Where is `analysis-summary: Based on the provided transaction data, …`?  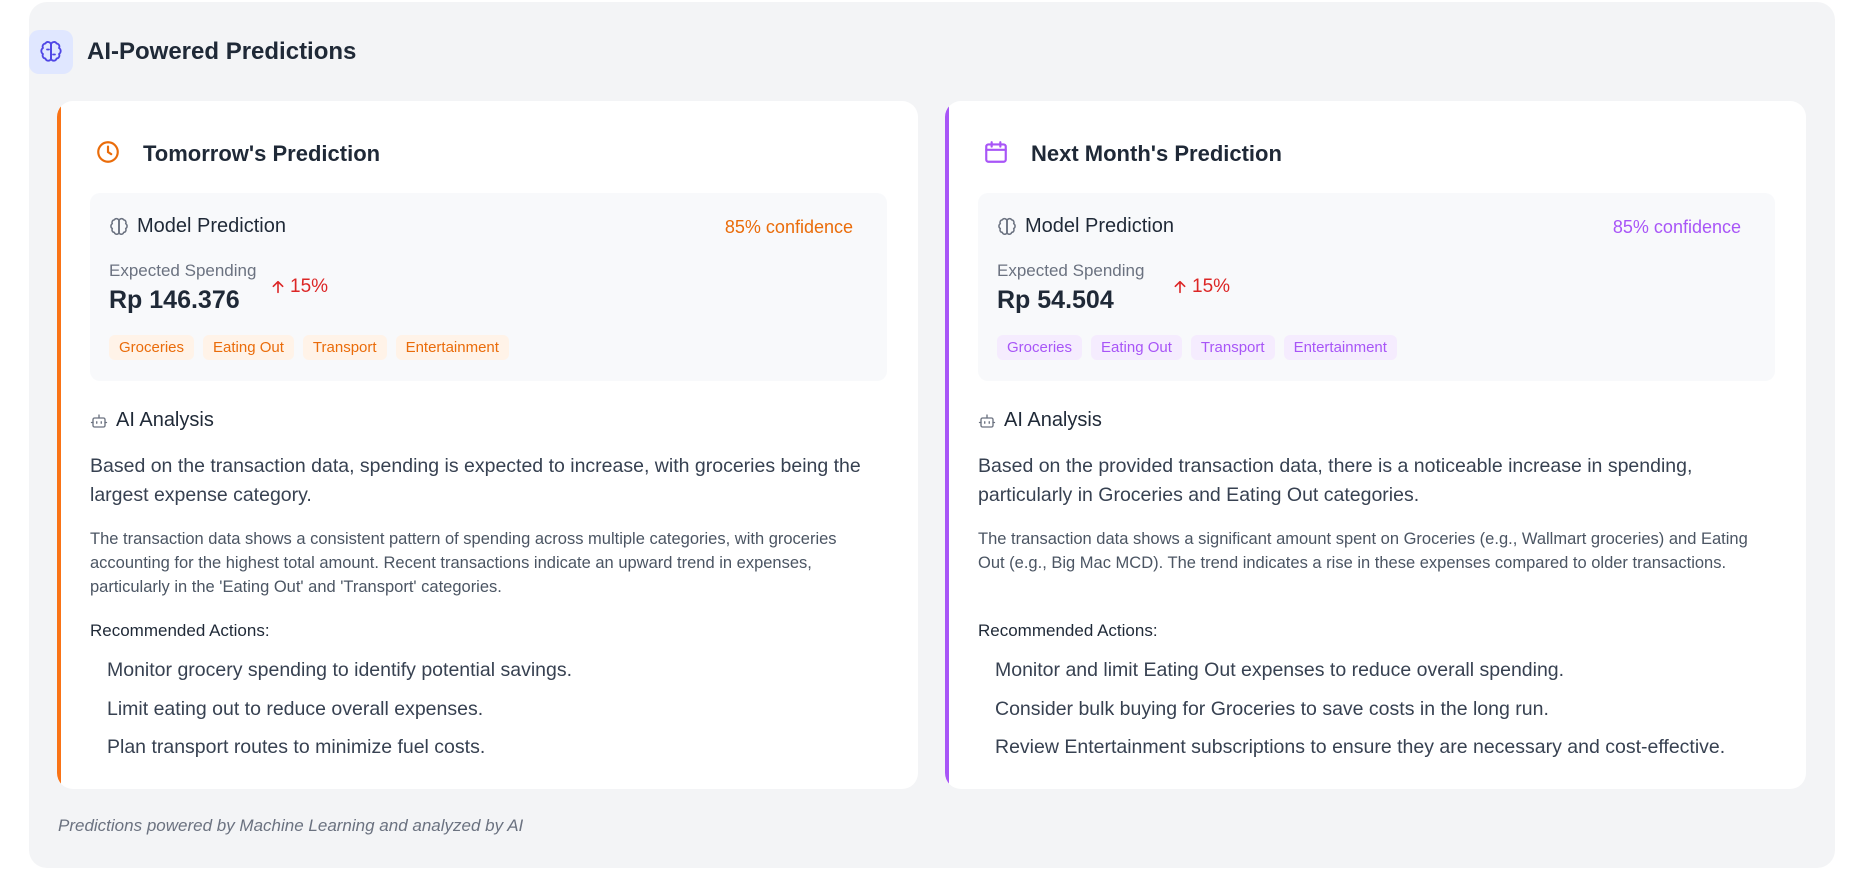 analysis-summary: Based on the provided transaction data, … is located at coordinates (1335, 480).